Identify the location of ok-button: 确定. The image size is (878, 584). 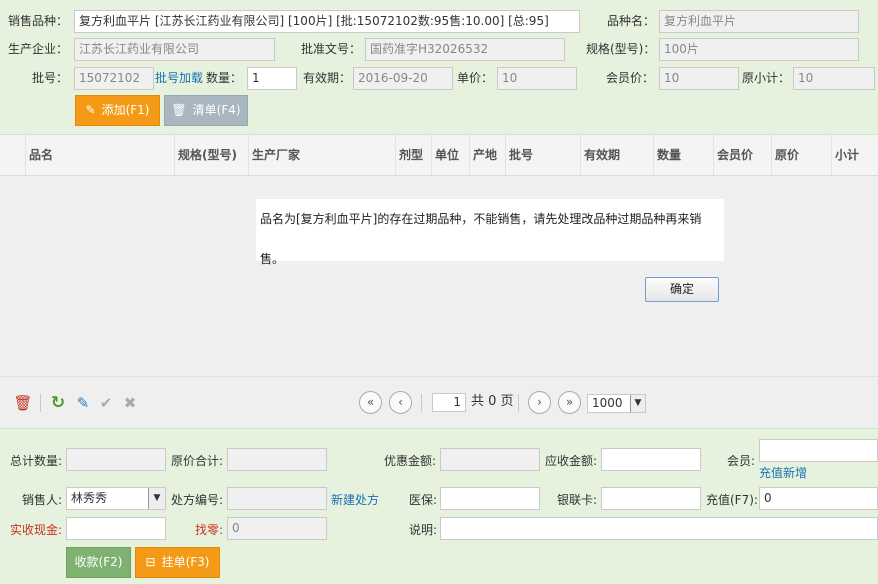
(682, 289).